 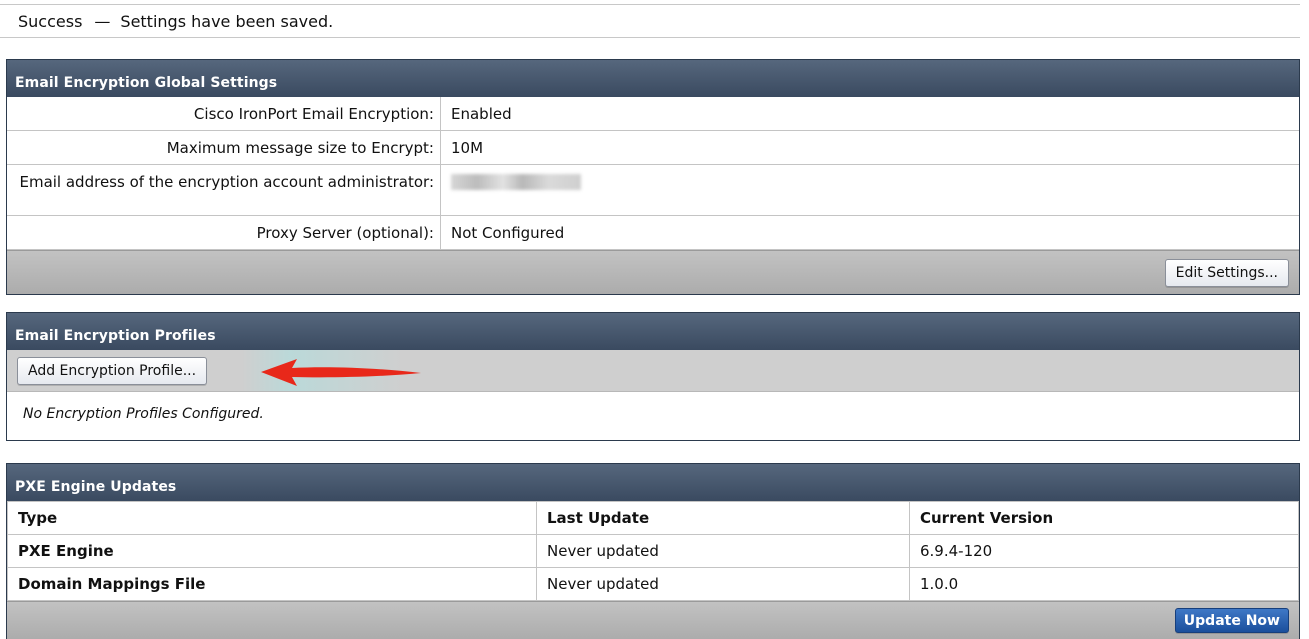 I want to click on cell-version: 6.9.4-120, so click(x=1104, y=551).